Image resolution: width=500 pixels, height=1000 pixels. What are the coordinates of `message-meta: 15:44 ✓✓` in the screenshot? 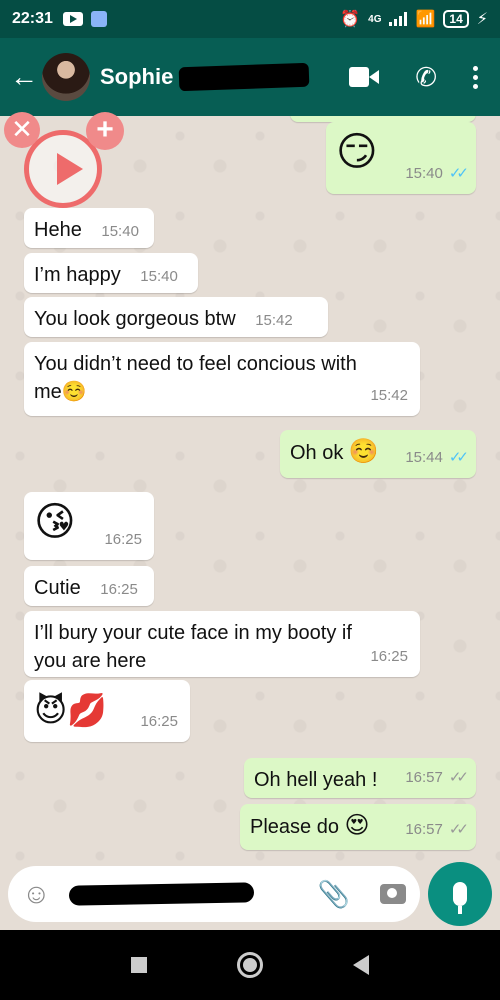 It's located at (437, 458).